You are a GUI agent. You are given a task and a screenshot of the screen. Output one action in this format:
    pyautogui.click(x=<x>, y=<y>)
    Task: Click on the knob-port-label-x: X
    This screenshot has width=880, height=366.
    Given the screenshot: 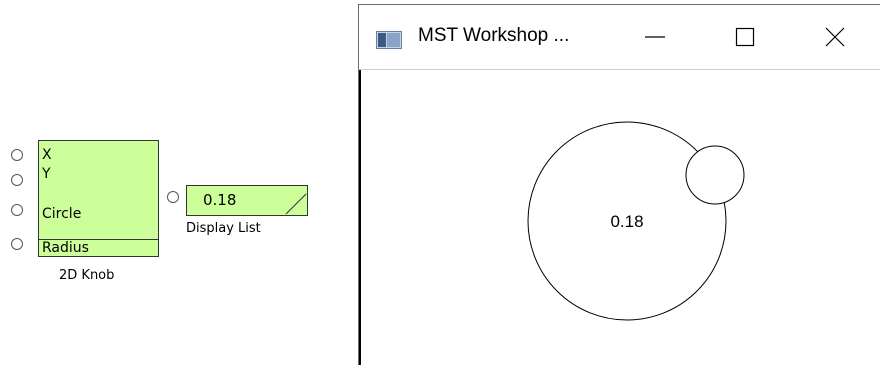 What is the action you would take?
    pyautogui.click(x=47, y=155)
    